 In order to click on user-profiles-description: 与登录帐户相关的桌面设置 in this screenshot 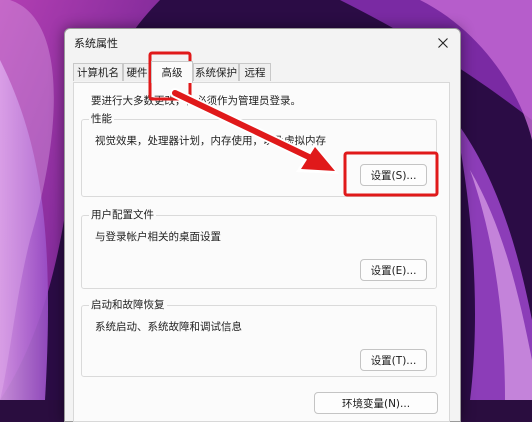, I will do `click(158, 237)`.